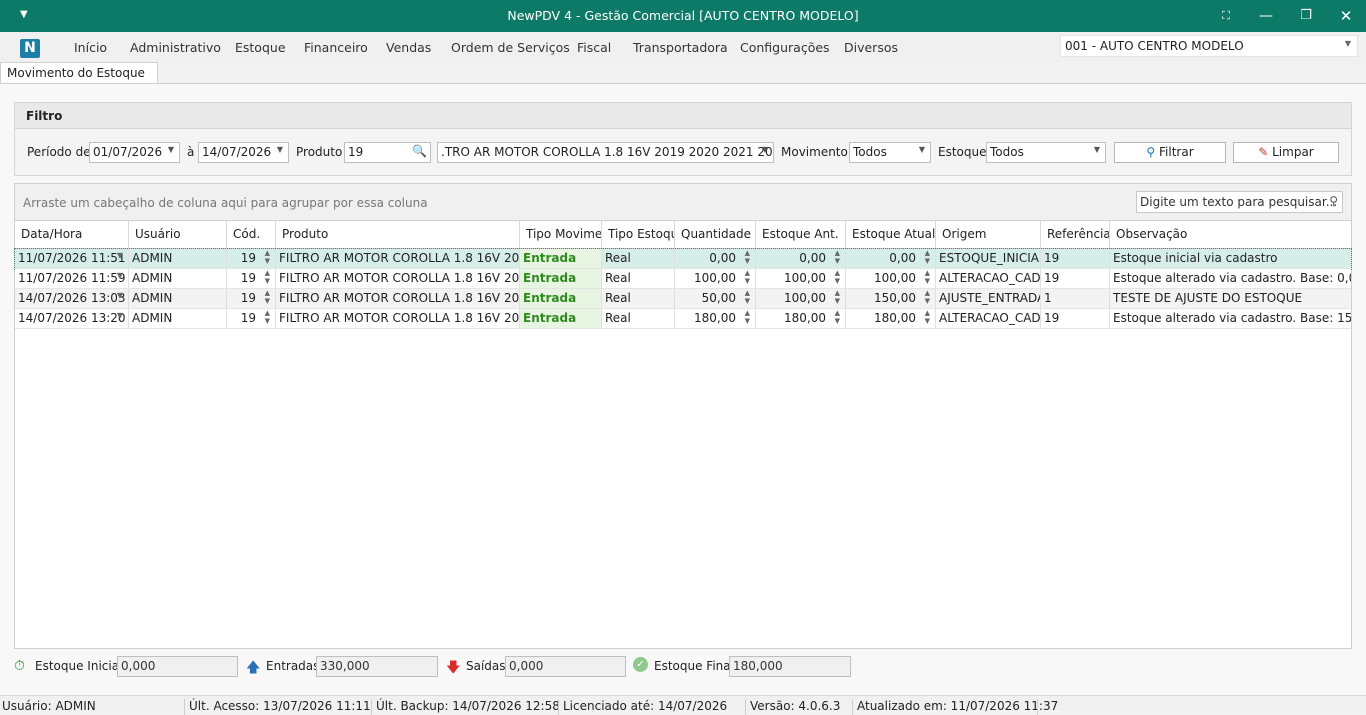 This screenshot has width=1366, height=715. I want to click on tab-movimento-estoque: Movimento do Estoque, so click(79, 73).